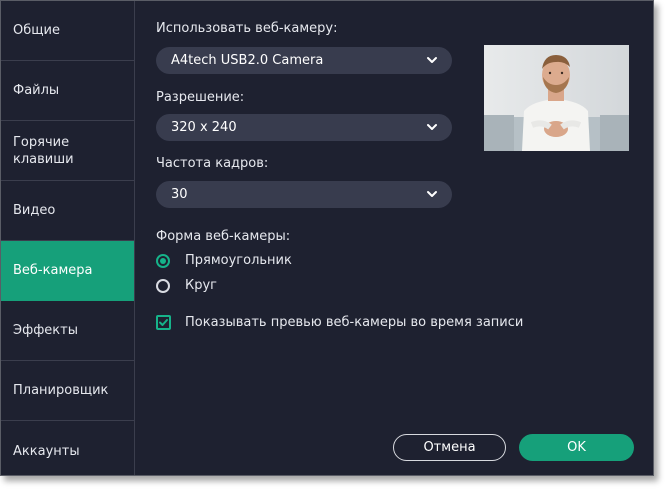 This screenshot has width=665, height=489. Describe the element at coordinates (163, 261) in the screenshot. I see `rectangle-radio` at that location.